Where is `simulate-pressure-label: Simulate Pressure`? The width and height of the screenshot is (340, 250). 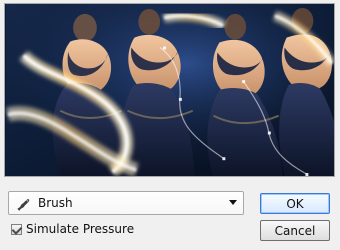
simulate-pressure-label: Simulate Pressure is located at coordinates (80, 229).